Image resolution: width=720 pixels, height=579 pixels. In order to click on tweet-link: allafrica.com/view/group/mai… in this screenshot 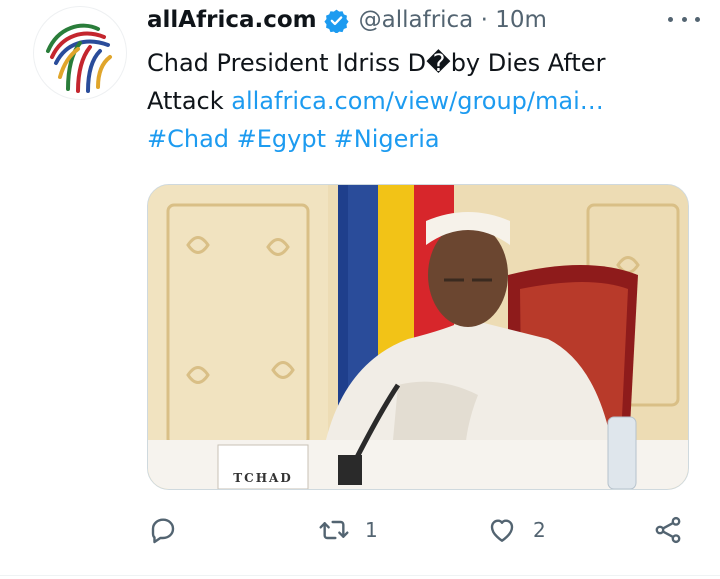, I will do `click(417, 101)`.